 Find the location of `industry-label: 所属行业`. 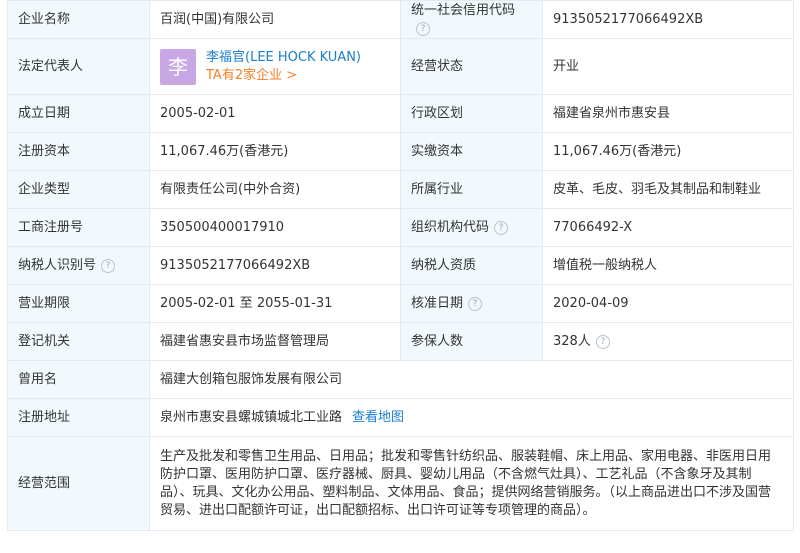

industry-label: 所属行业 is located at coordinates (471, 189).